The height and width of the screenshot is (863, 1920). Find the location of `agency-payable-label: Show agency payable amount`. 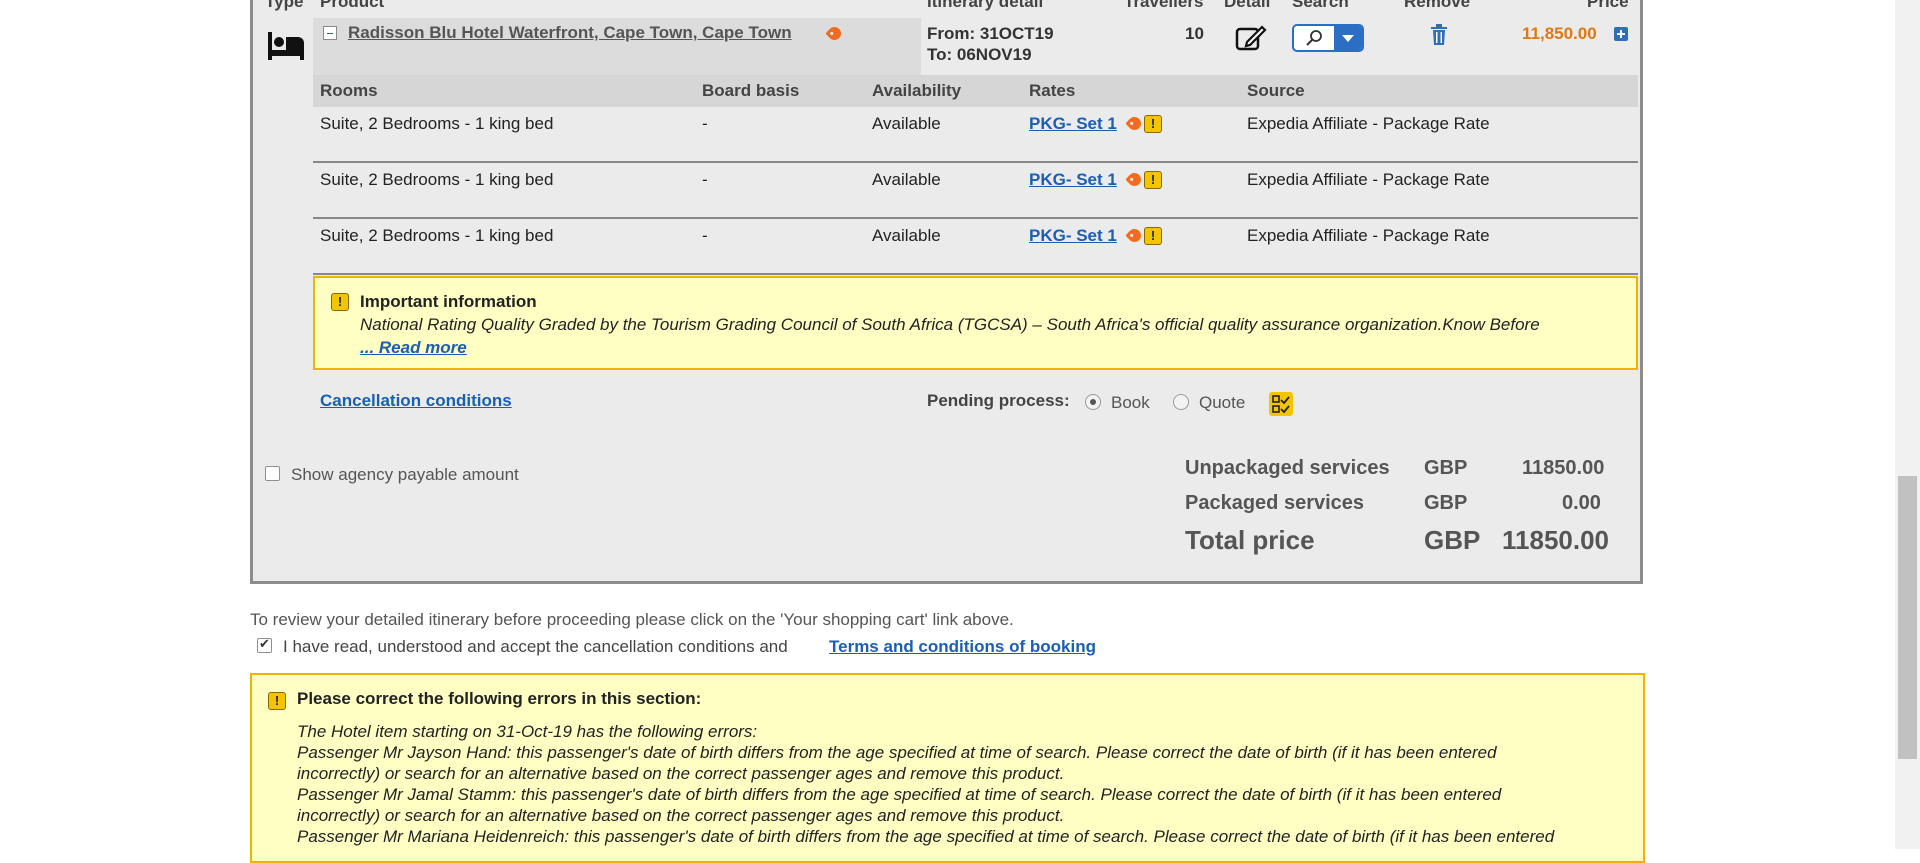

agency-payable-label: Show agency payable amount is located at coordinates (405, 474).